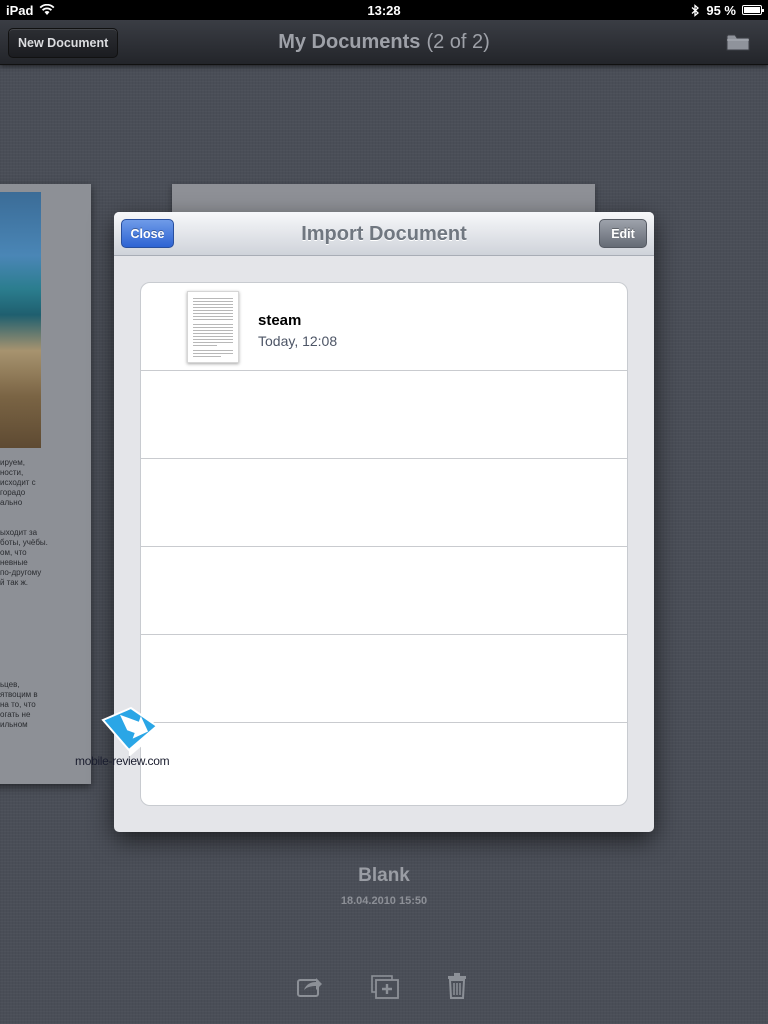 The image size is (768, 1024). Describe the element at coordinates (10, 684) in the screenshot. I see `document-text-line: ьцев,` at that location.